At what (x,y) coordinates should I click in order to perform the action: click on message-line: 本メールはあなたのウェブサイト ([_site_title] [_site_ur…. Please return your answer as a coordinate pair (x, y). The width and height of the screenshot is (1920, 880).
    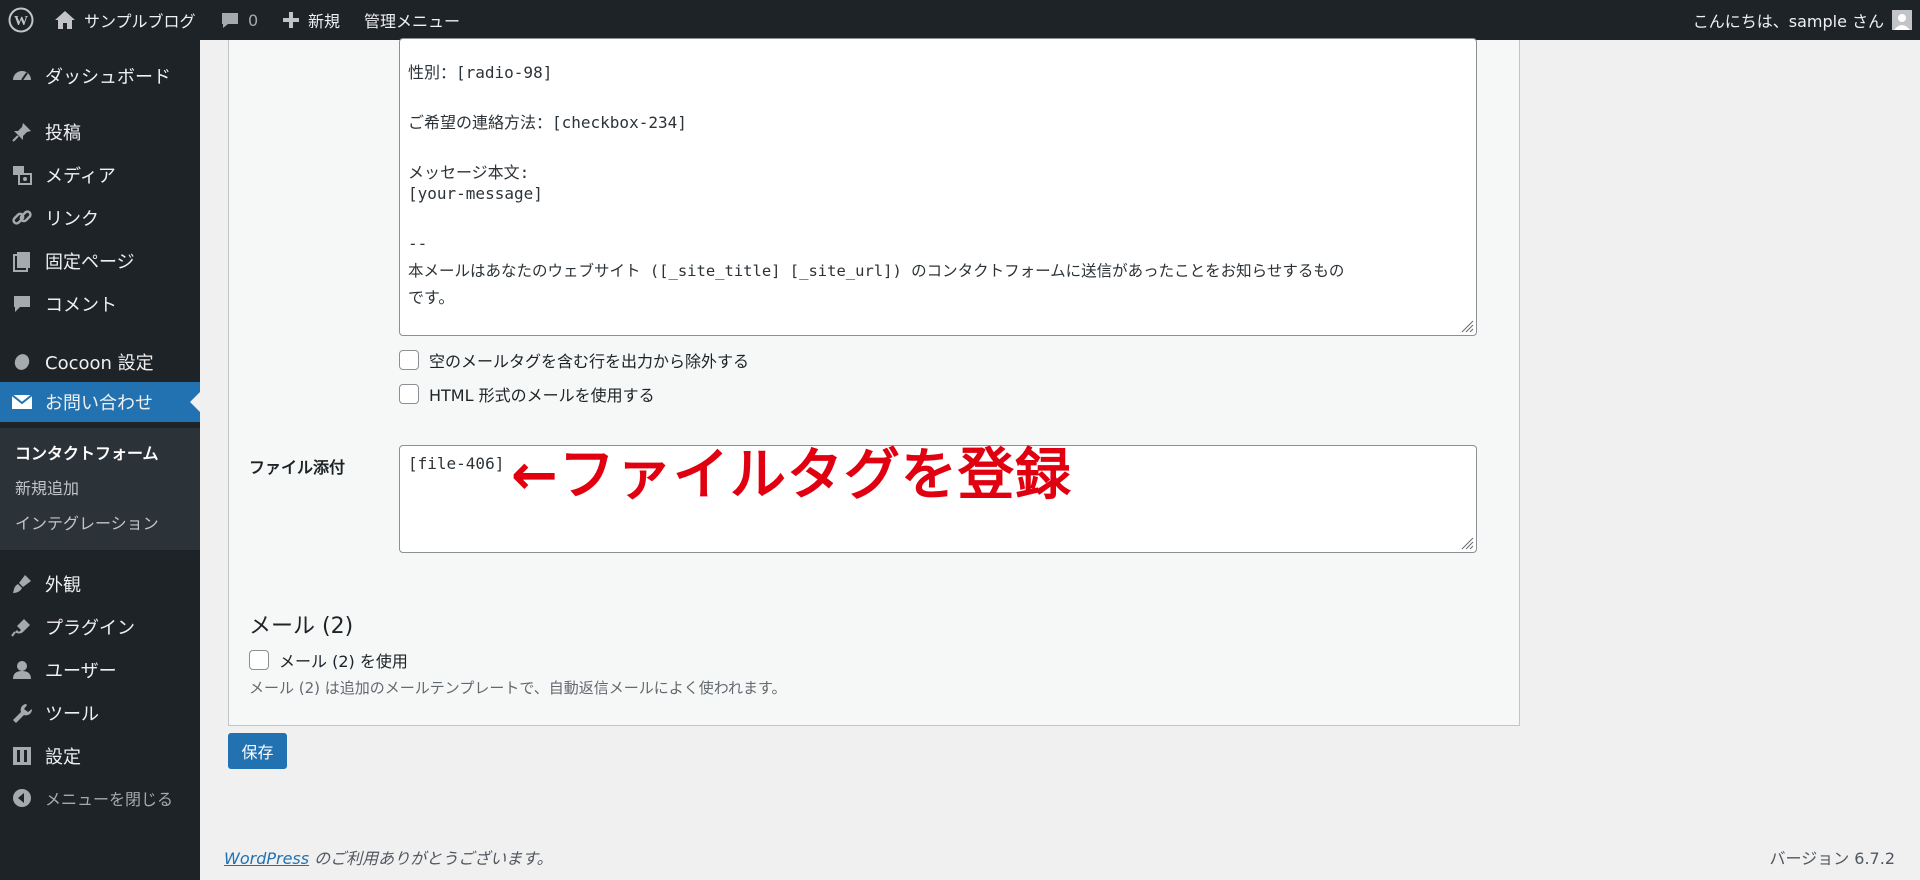
    Looking at the image, I should click on (876, 271).